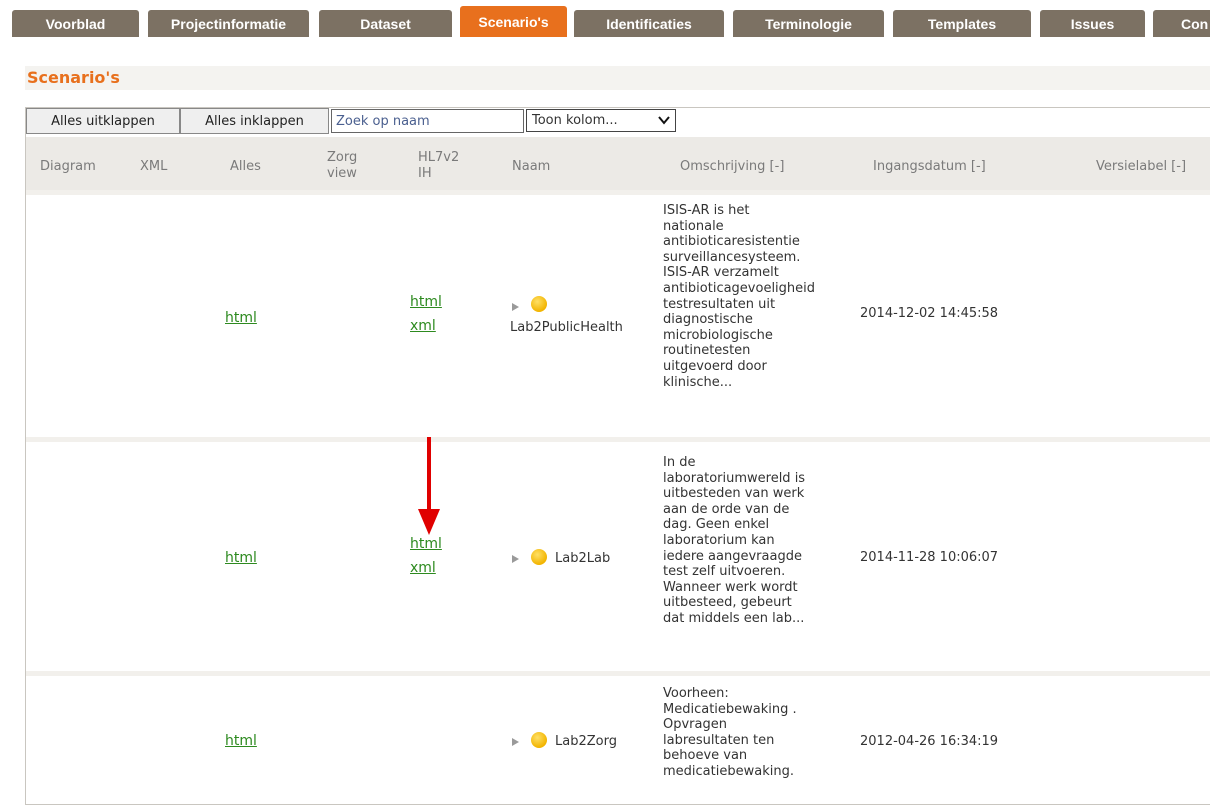 This screenshot has width=1210, height=809. Describe the element at coordinates (734, 494) in the screenshot. I see `description-line: uitbesteden van werk` at that location.